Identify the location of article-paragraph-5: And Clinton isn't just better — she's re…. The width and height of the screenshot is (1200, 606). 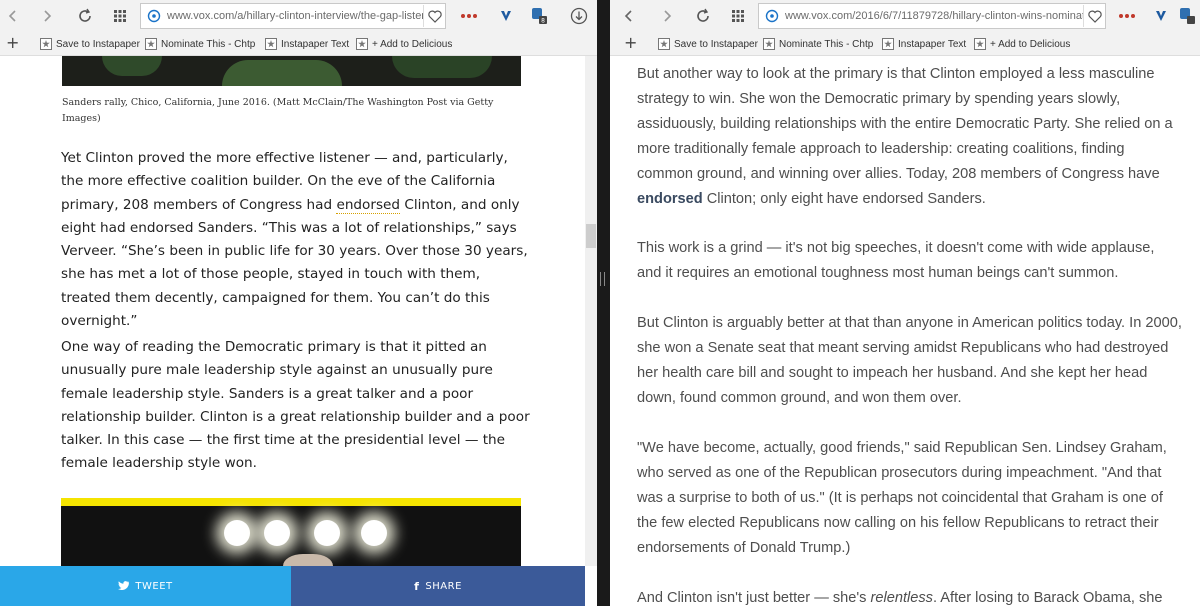
(900, 598).